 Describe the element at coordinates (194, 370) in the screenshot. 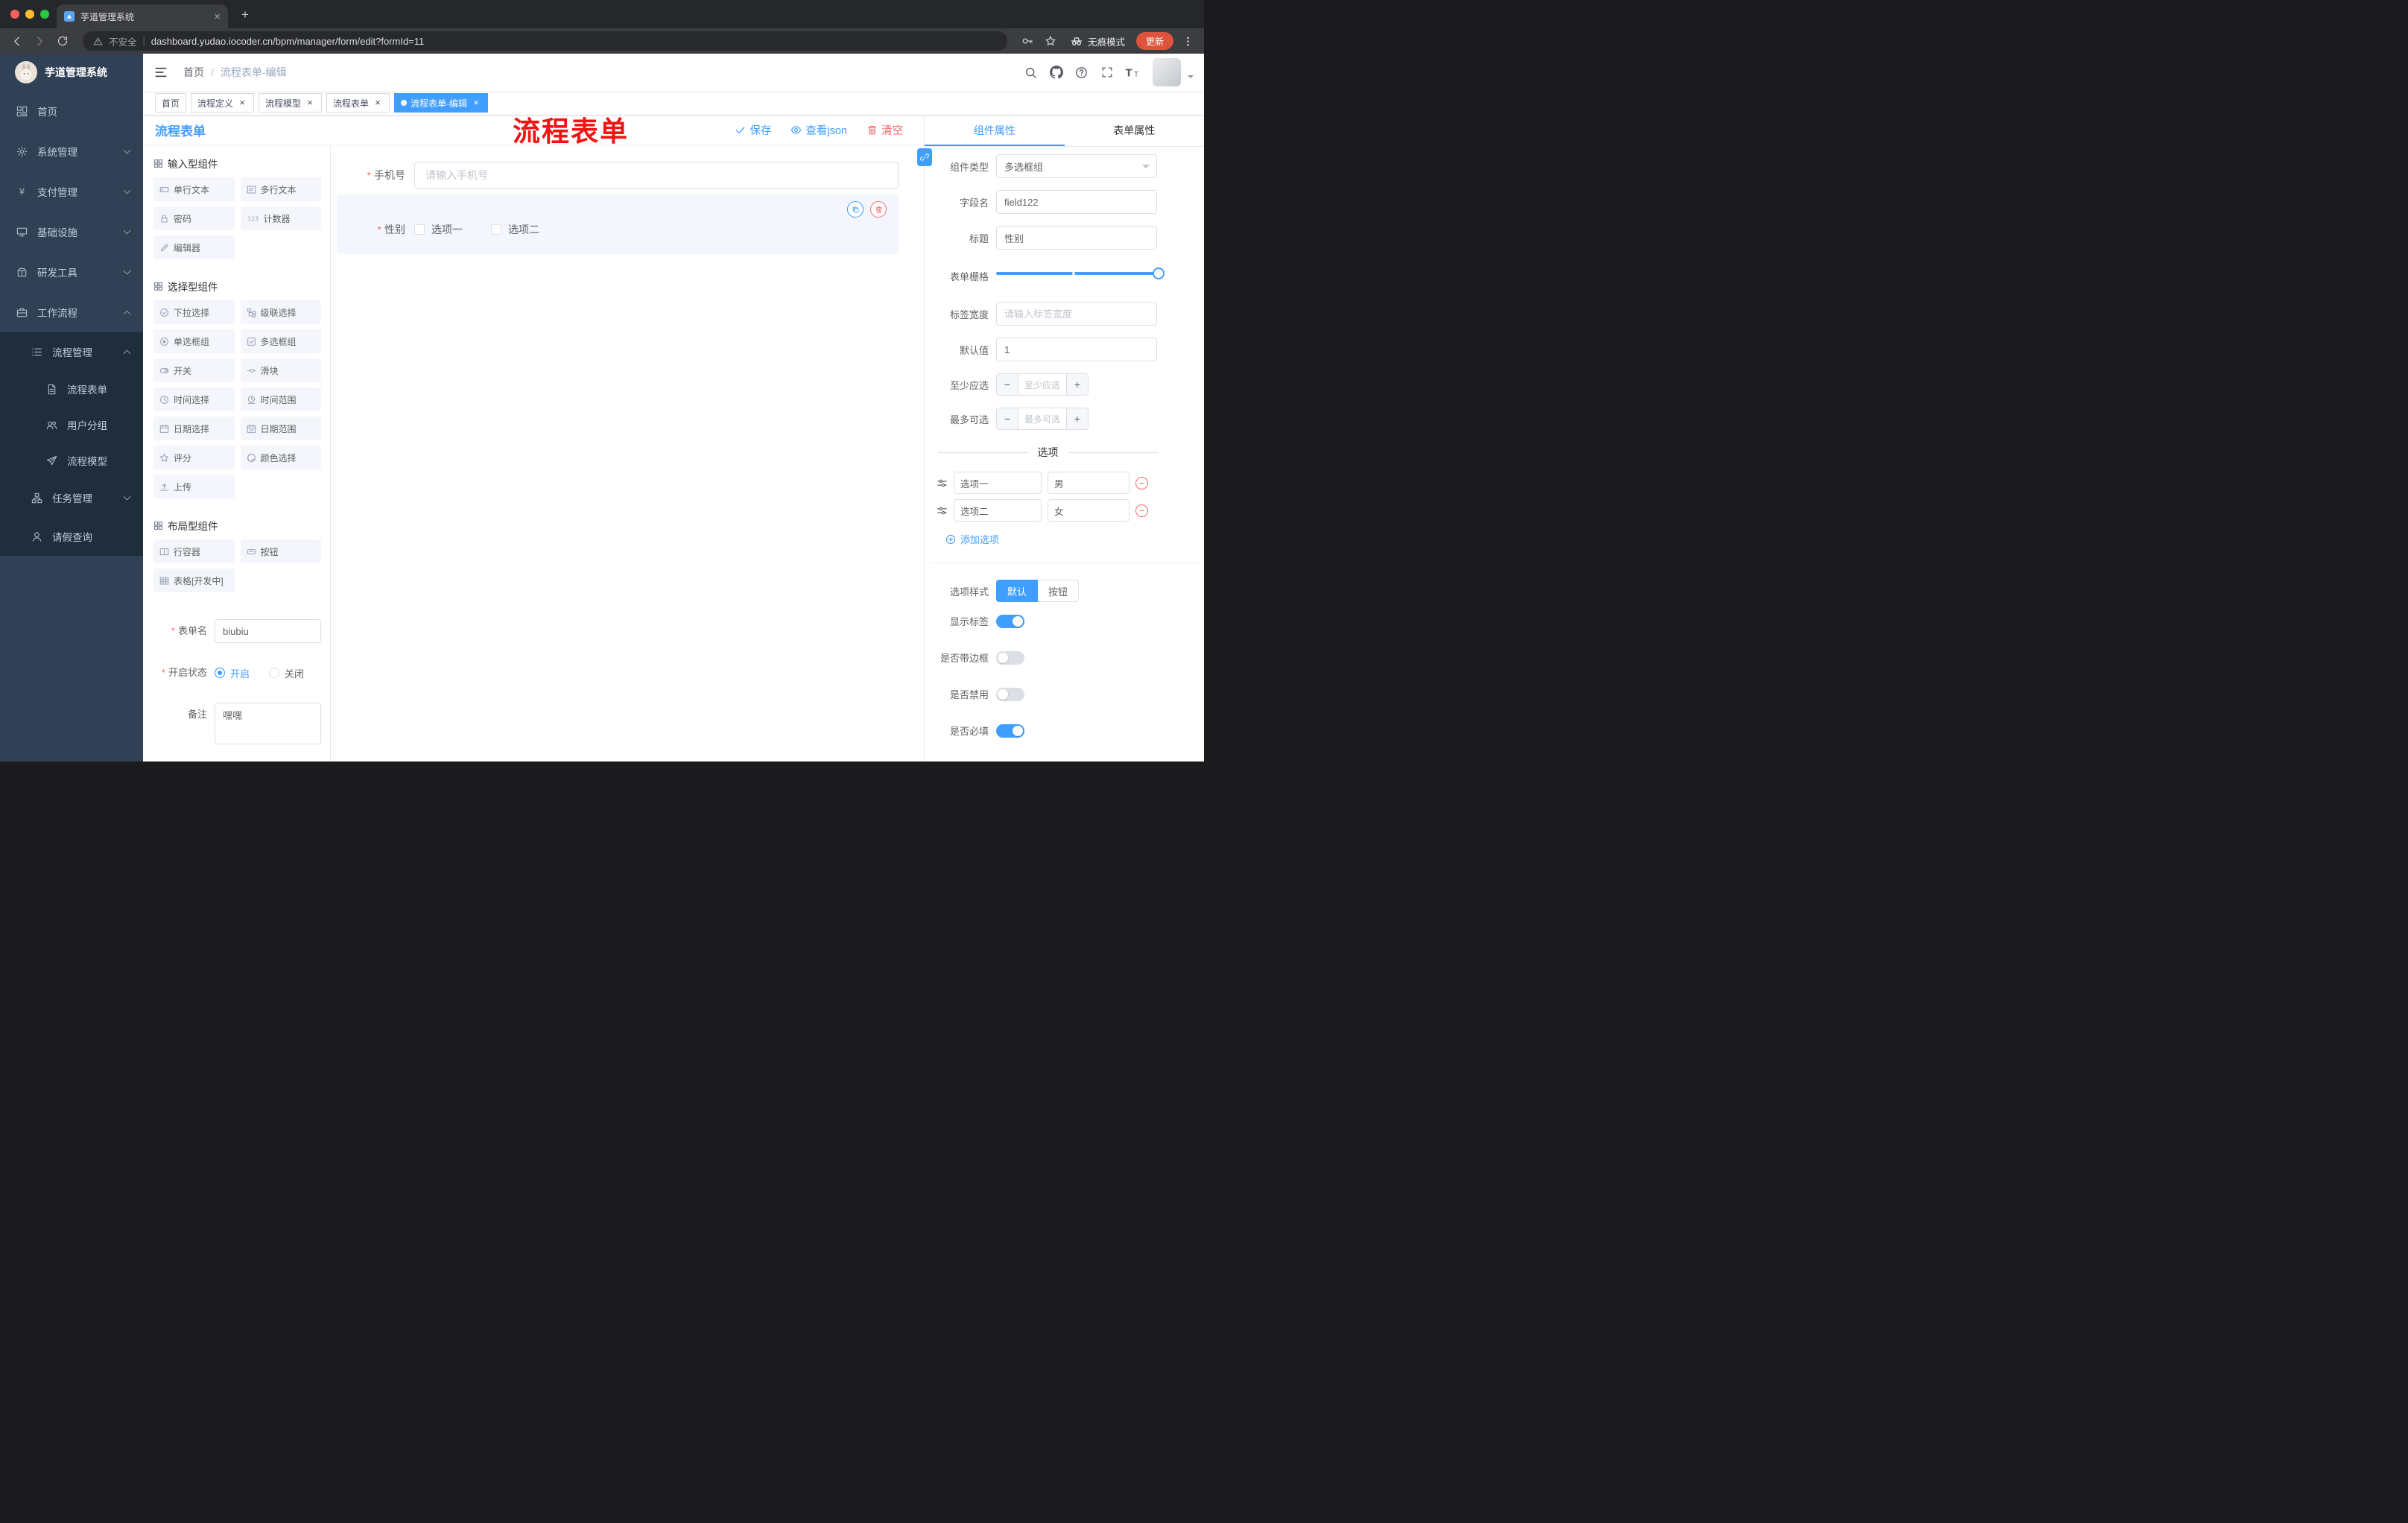

I see `palette-item: 开关` at that location.